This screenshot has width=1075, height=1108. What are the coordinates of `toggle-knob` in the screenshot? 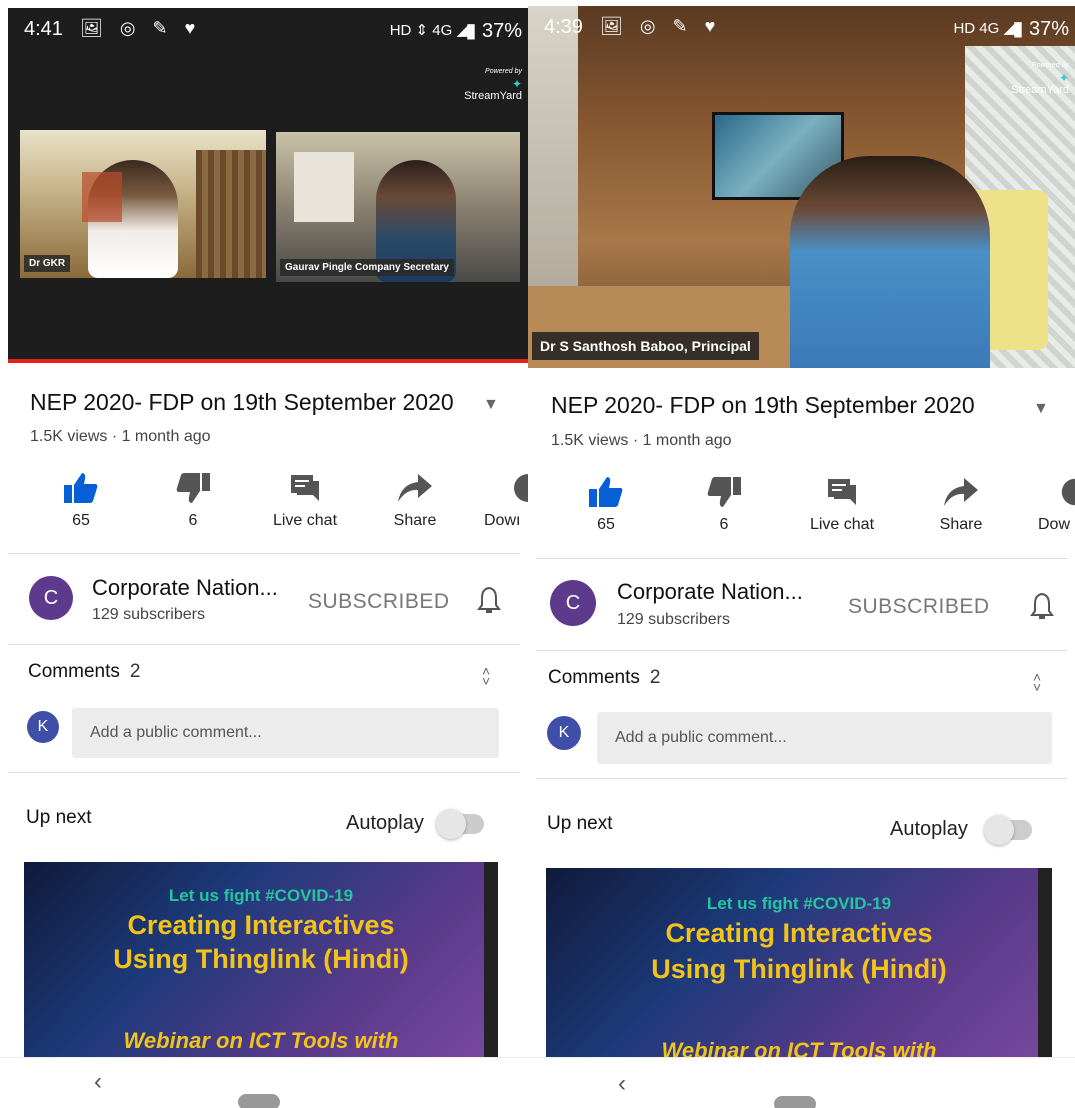 It's located at (451, 824).